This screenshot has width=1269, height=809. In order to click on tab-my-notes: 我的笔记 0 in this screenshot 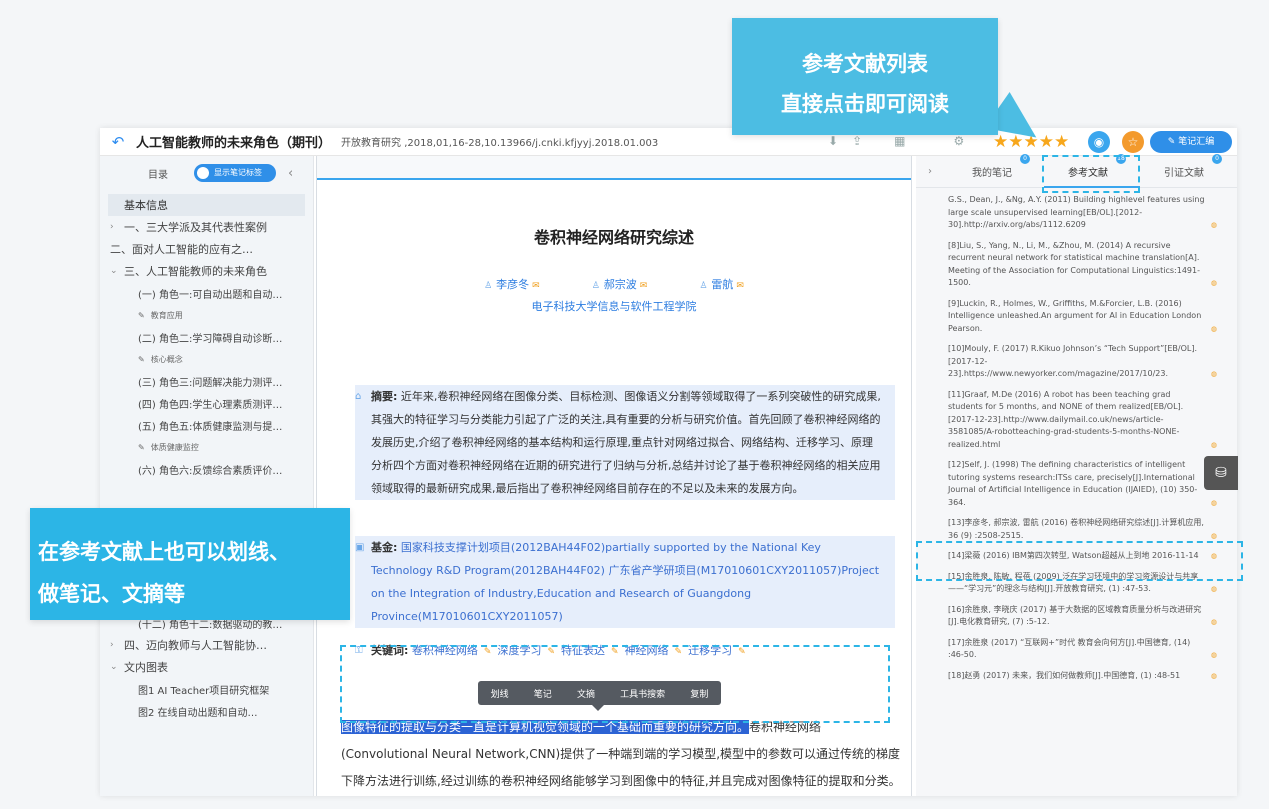, I will do `click(992, 166)`.